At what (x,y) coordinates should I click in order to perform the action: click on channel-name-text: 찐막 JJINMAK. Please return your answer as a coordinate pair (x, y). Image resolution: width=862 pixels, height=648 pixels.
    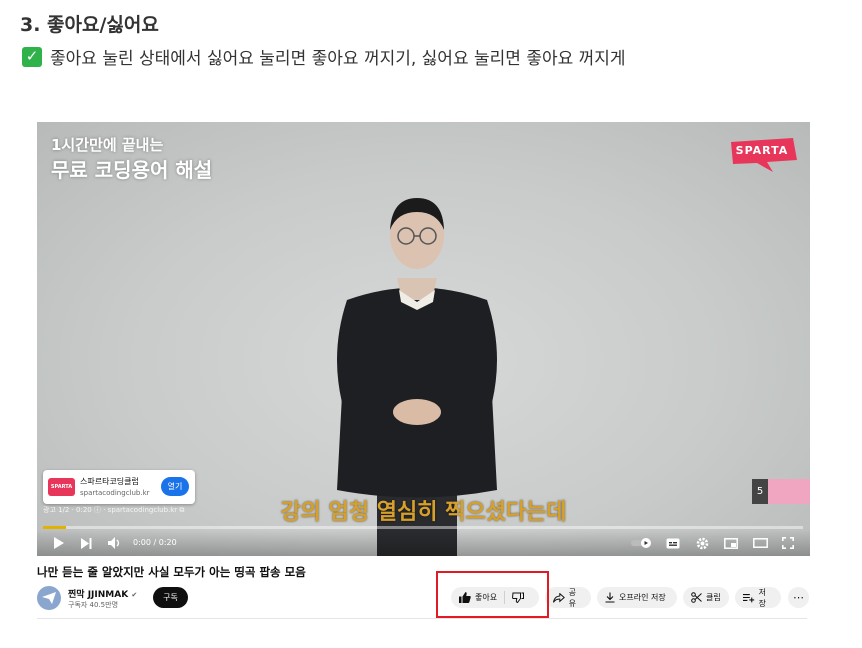
    Looking at the image, I should click on (98, 595).